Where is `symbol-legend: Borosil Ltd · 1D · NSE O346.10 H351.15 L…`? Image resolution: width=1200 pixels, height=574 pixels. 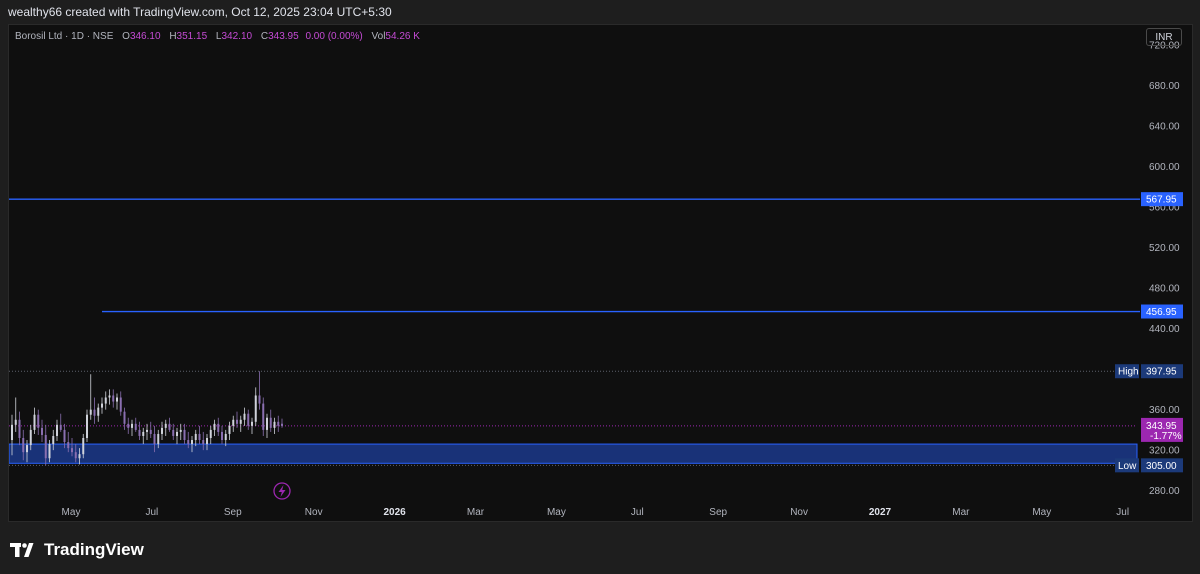
symbol-legend: Borosil Ltd · 1D · NSE O346.10 H351.15 L… is located at coordinates (217, 36).